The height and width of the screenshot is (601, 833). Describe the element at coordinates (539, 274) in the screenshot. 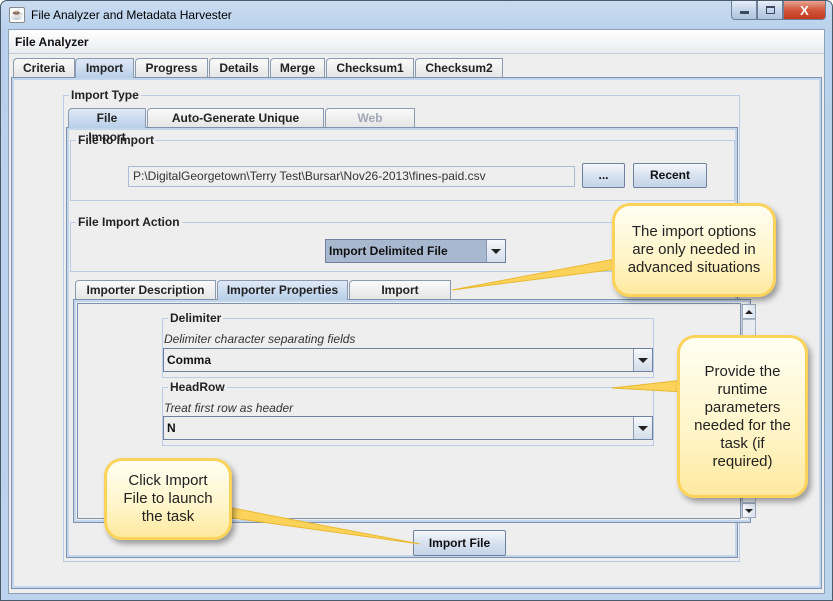

I see `pointer-import-options` at that location.